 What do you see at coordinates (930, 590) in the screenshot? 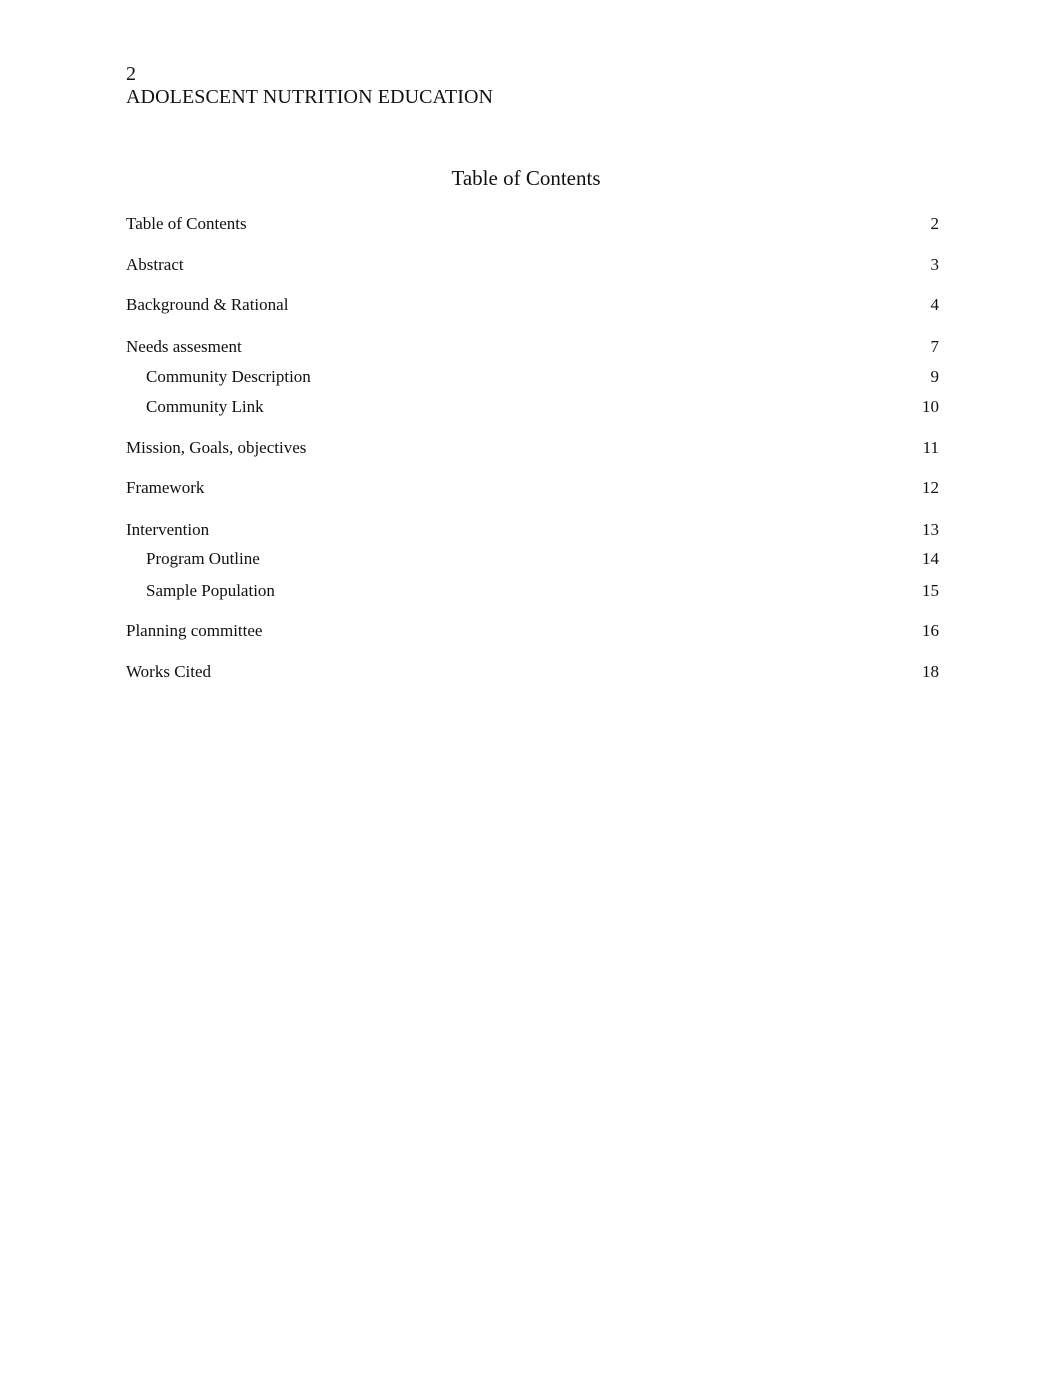
I see `toc-entry-page: 15` at bounding box center [930, 590].